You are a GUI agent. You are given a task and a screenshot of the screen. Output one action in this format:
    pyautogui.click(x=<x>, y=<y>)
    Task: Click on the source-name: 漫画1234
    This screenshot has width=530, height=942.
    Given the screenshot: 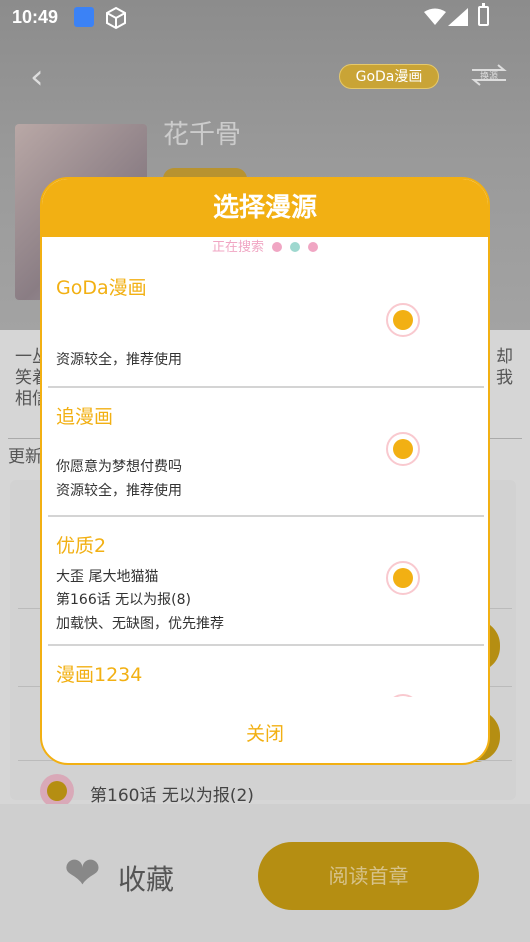 What is the action you would take?
    pyautogui.click(x=99, y=675)
    